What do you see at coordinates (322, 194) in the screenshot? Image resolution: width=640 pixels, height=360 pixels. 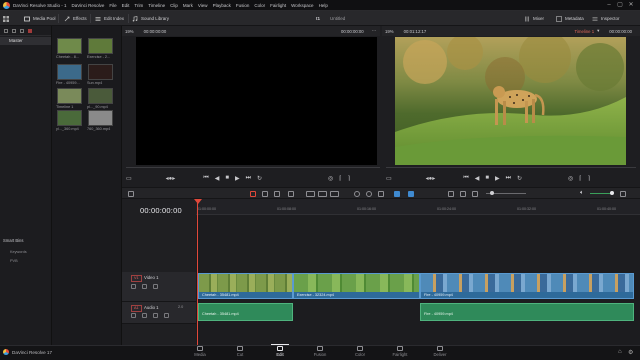 I see `overwrite-clip-icon` at bounding box center [322, 194].